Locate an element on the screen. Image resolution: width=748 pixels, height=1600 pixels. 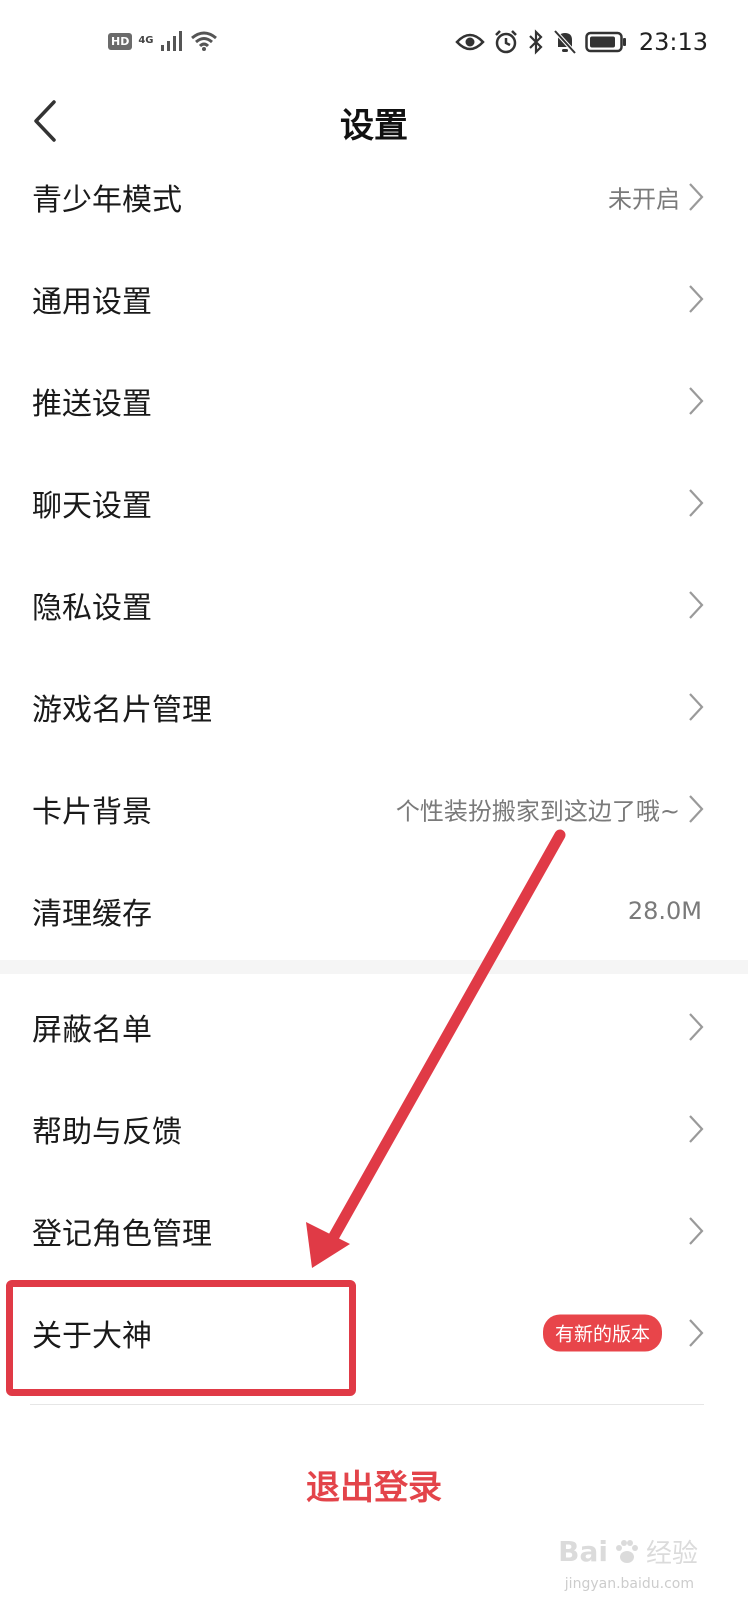
row-label: 隐私设置 is located at coordinates (92, 608).